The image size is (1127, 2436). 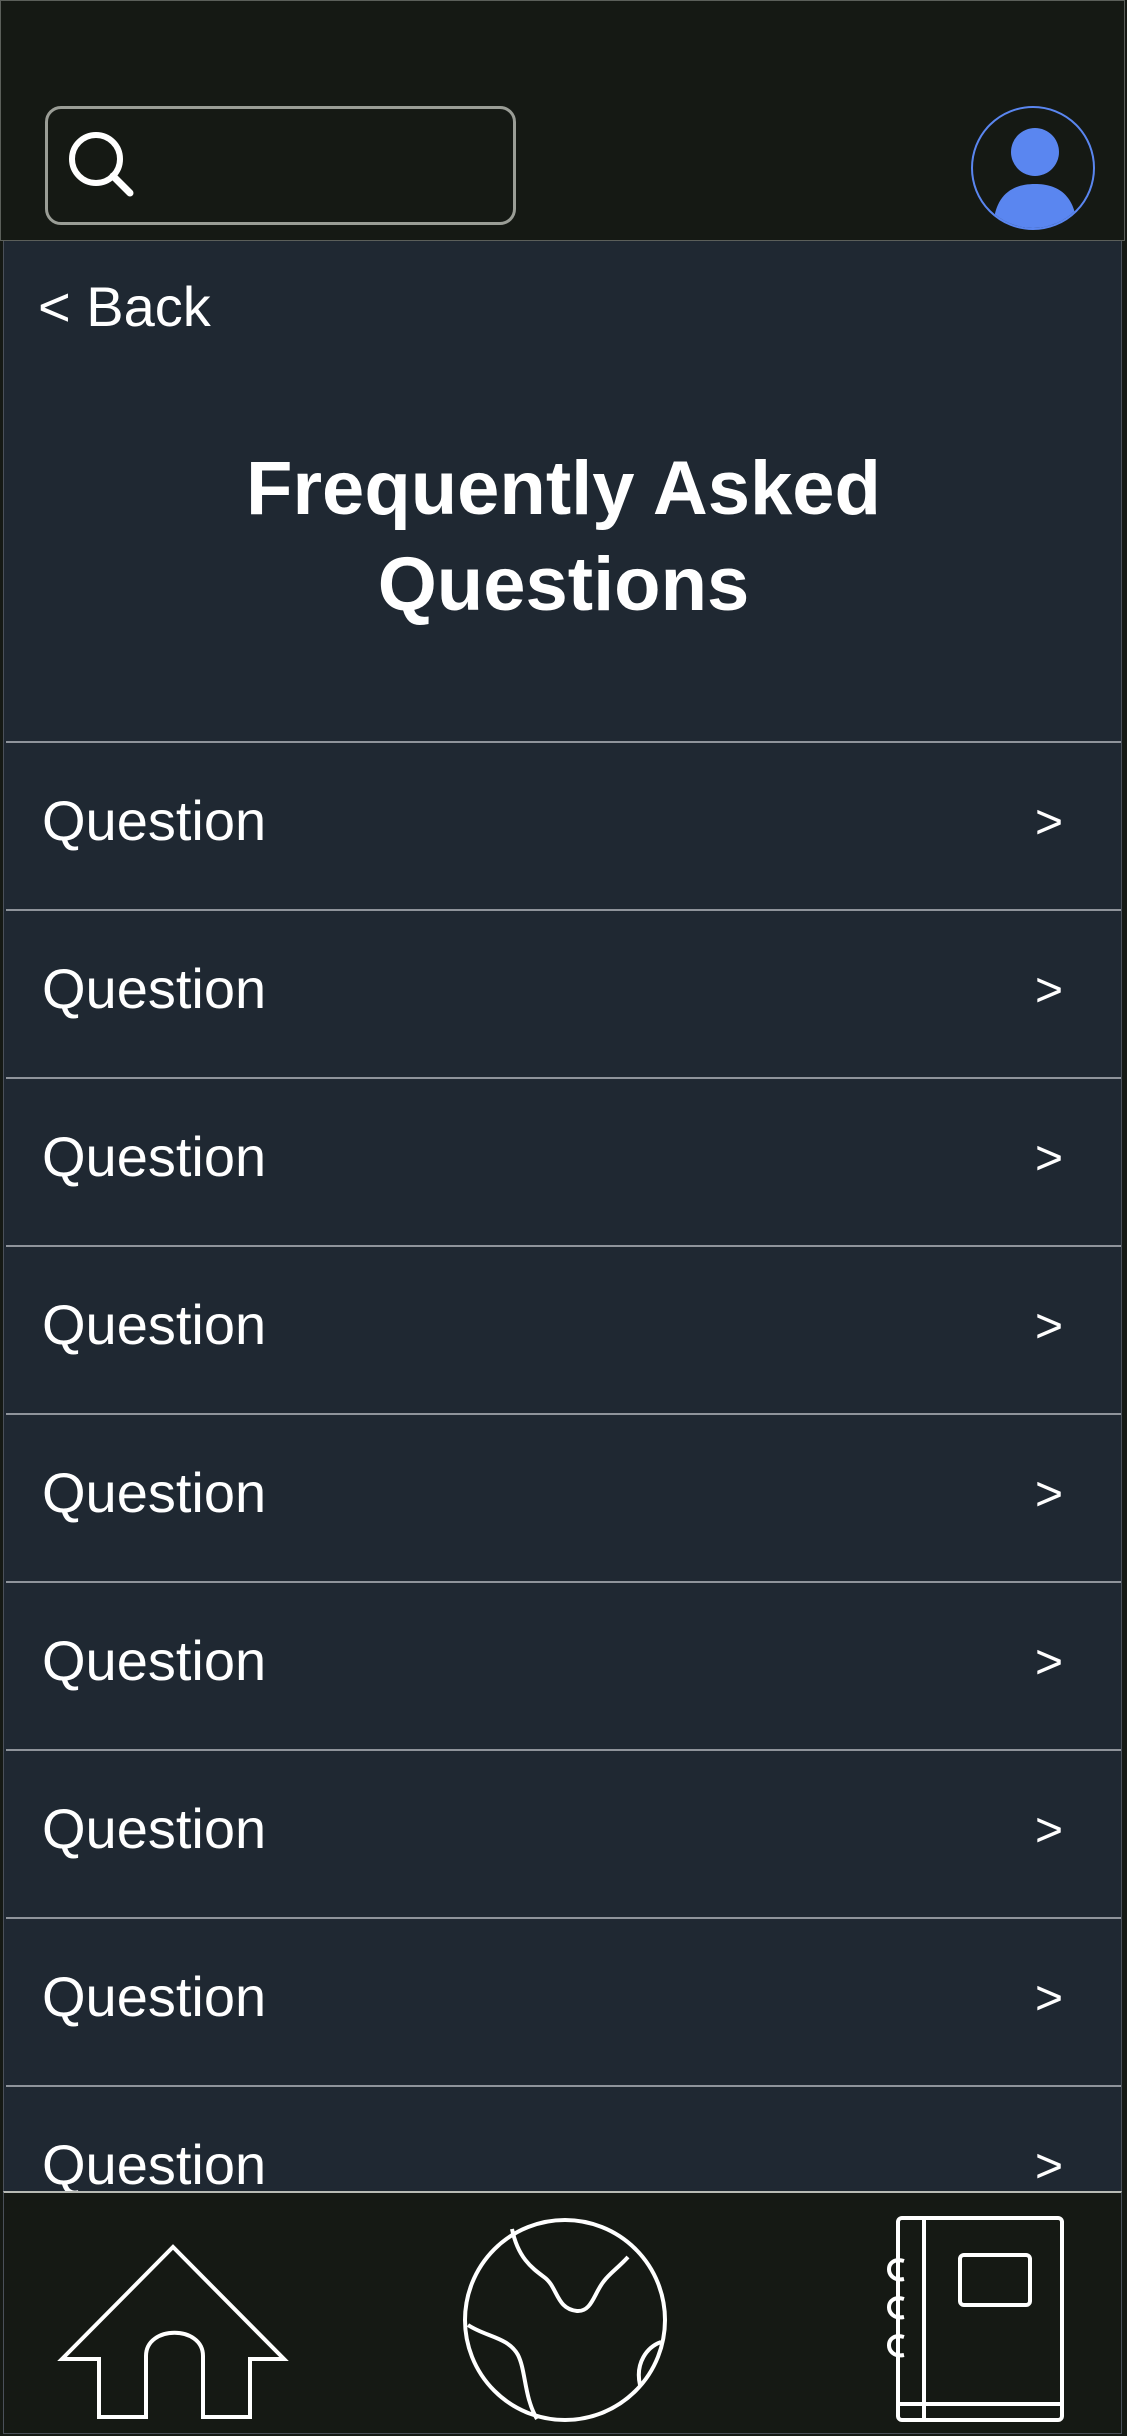 I want to click on nav-notebook-button, so click(x=975, y=2318).